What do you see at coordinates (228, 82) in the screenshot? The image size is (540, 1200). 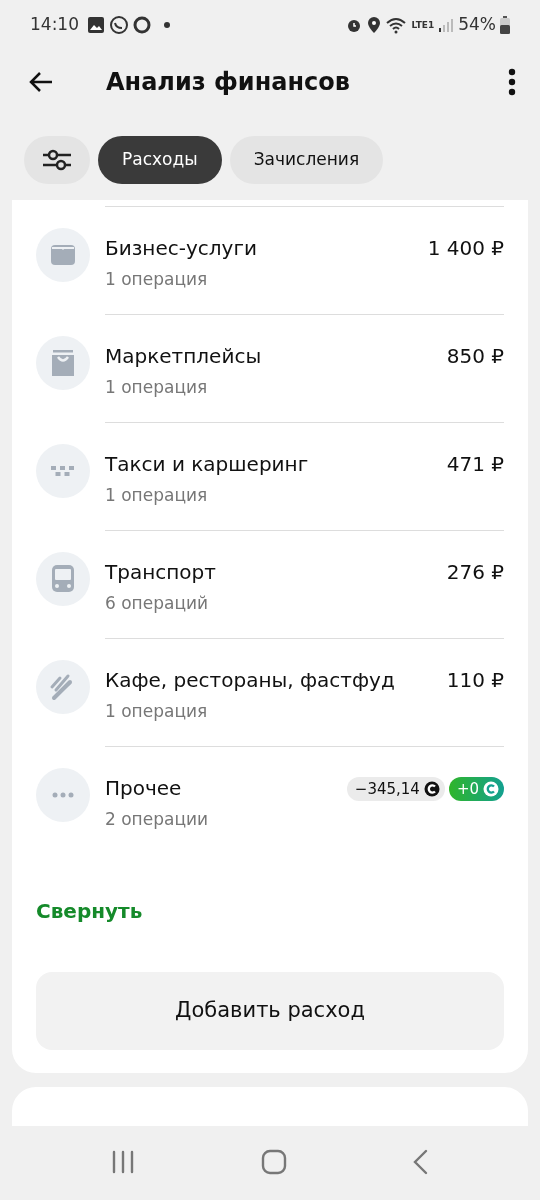 I see `page-title: Анализ финансов` at bounding box center [228, 82].